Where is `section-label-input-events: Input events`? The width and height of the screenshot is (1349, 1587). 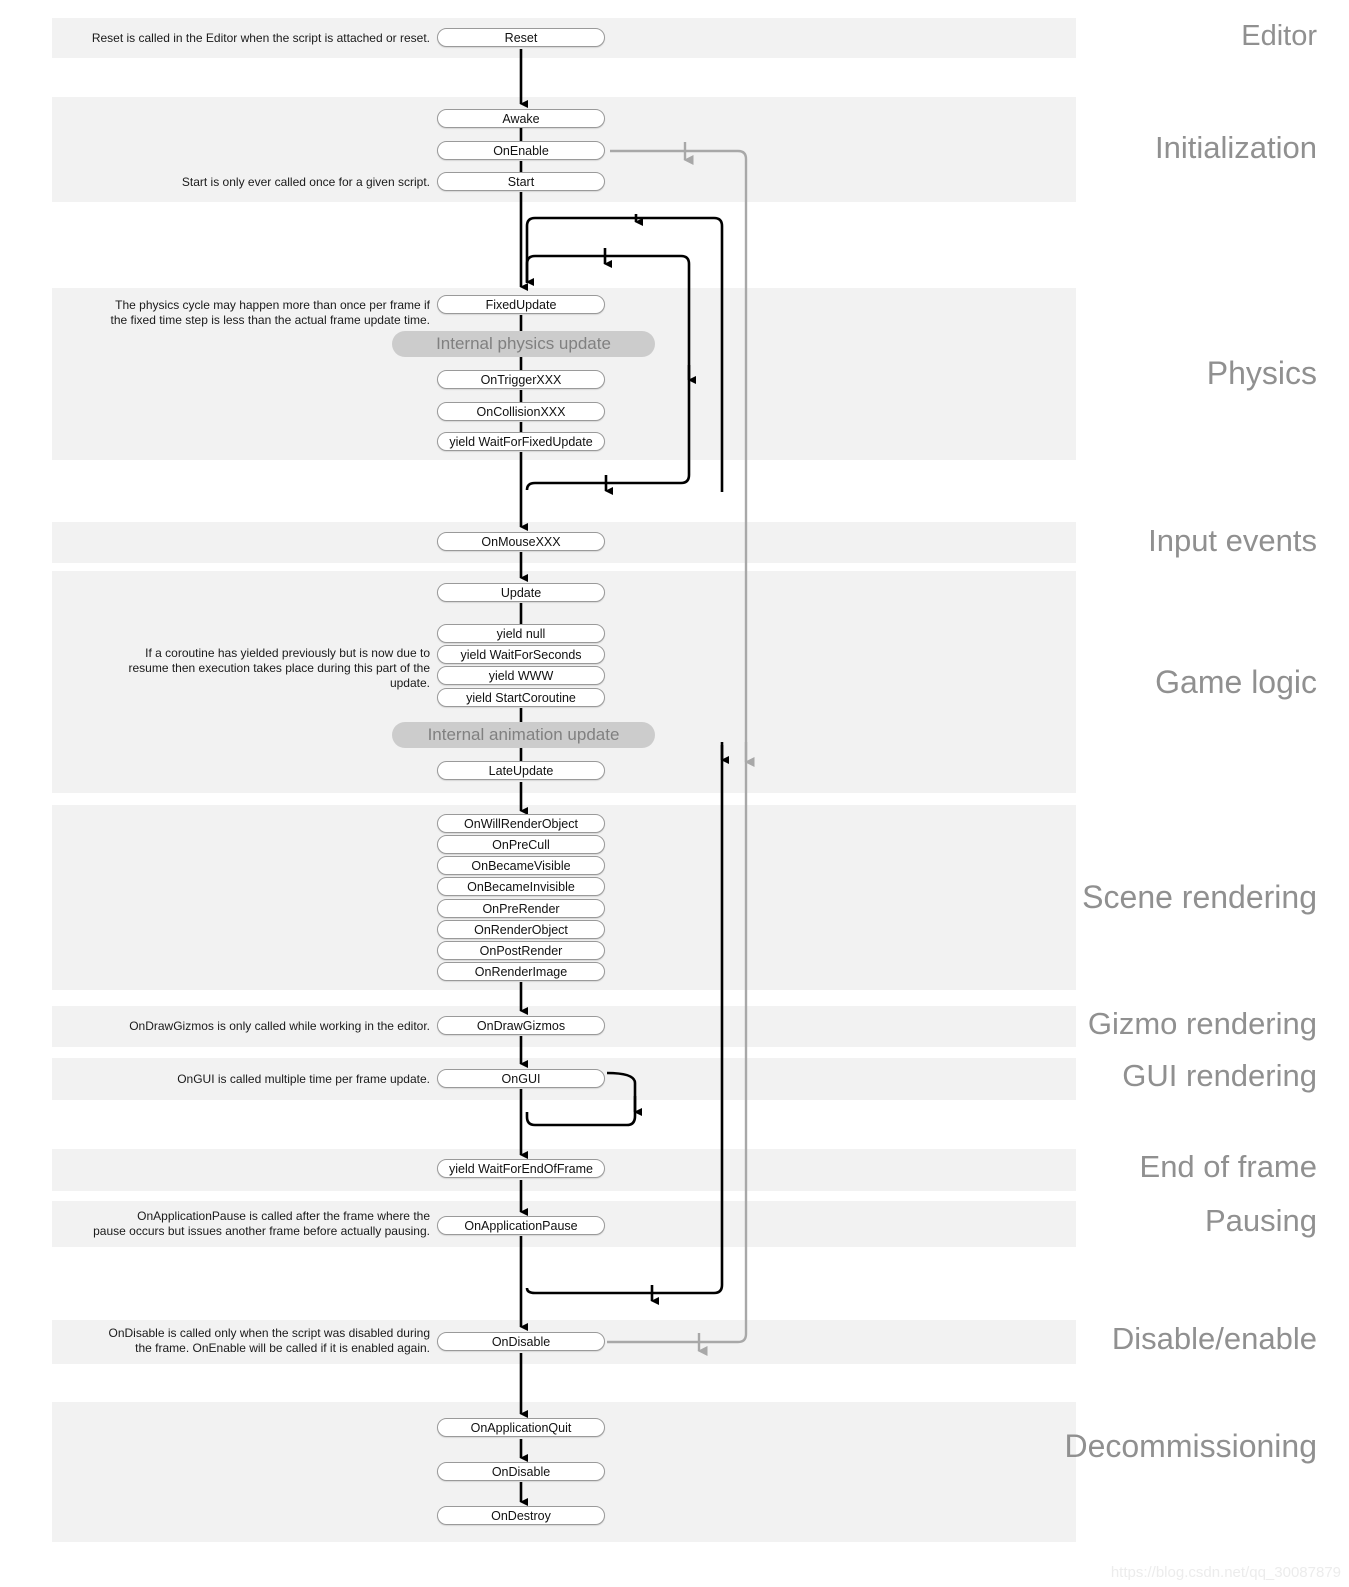
section-label-input-events: Input events is located at coordinates (1232, 540).